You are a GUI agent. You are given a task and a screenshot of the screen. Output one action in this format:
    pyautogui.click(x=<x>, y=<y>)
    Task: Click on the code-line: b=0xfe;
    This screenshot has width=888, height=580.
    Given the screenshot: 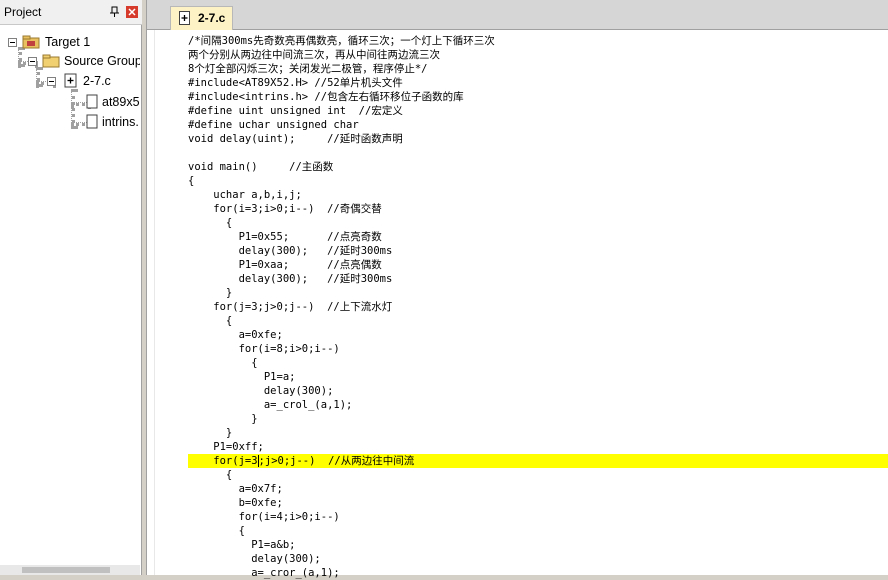 What is the action you would take?
    pyautogui.click(x=538, y=503)
    